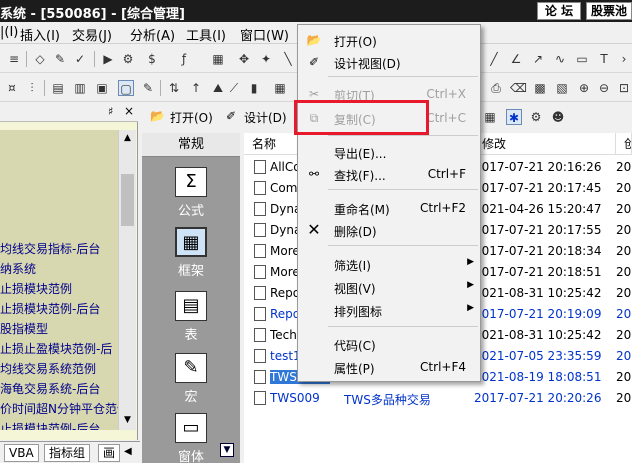 The image size is (632, 463). What do you see at coordinates (389, 344) in the screenshot?
I see `menu-item-code: 代码(C)` at bounding box center [389, 344].